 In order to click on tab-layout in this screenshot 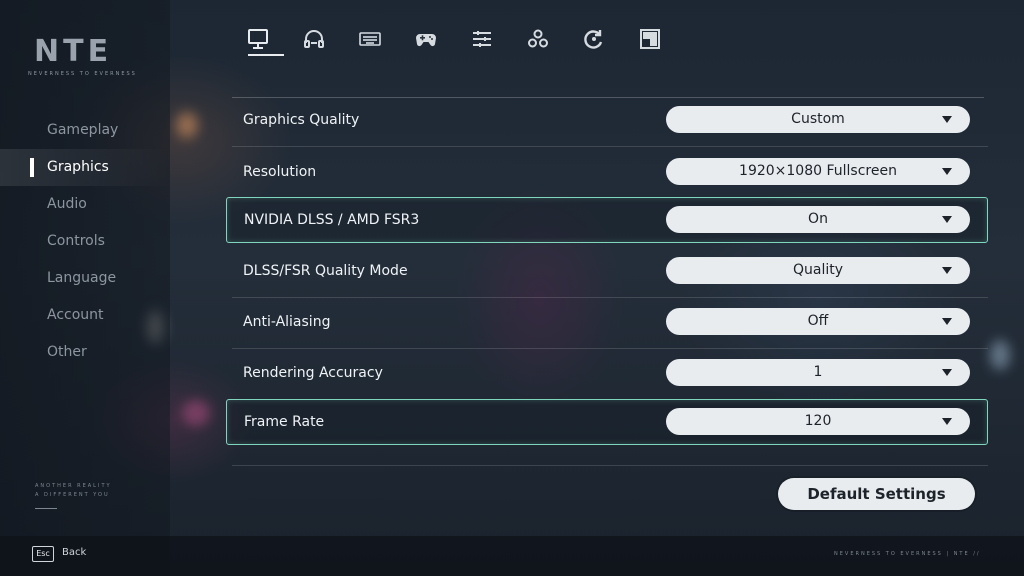, I will do `click(650, 39)`.